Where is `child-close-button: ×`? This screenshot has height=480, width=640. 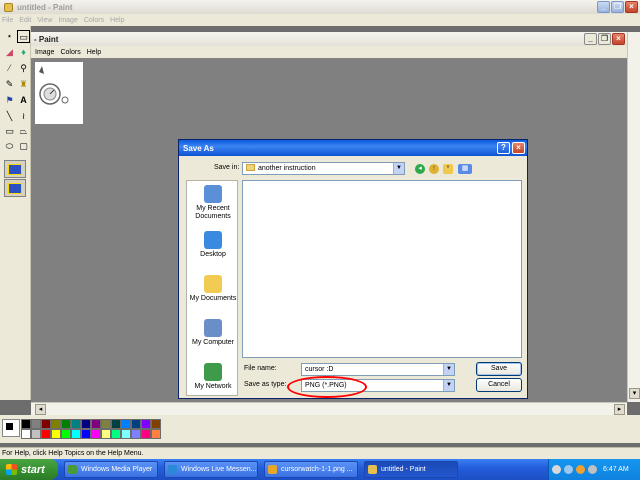
child-close-button: × is located at coordinates (618, 39).